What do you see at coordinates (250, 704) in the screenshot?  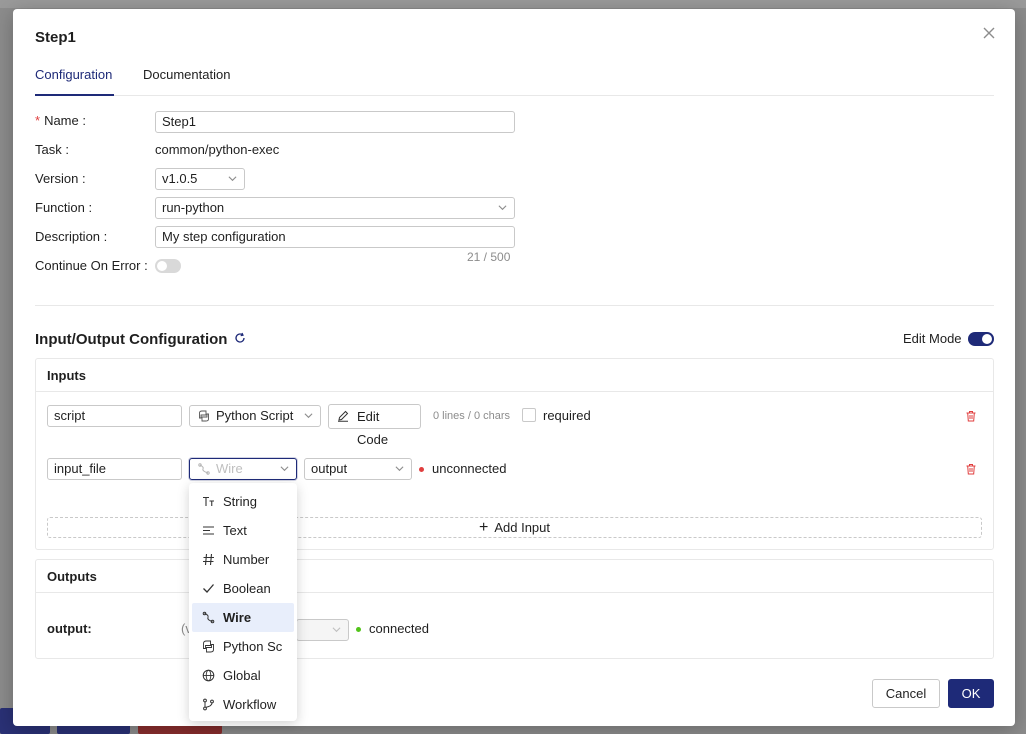 I see `dropdown-item-label: Workflow` at bounding box center [250, 704].